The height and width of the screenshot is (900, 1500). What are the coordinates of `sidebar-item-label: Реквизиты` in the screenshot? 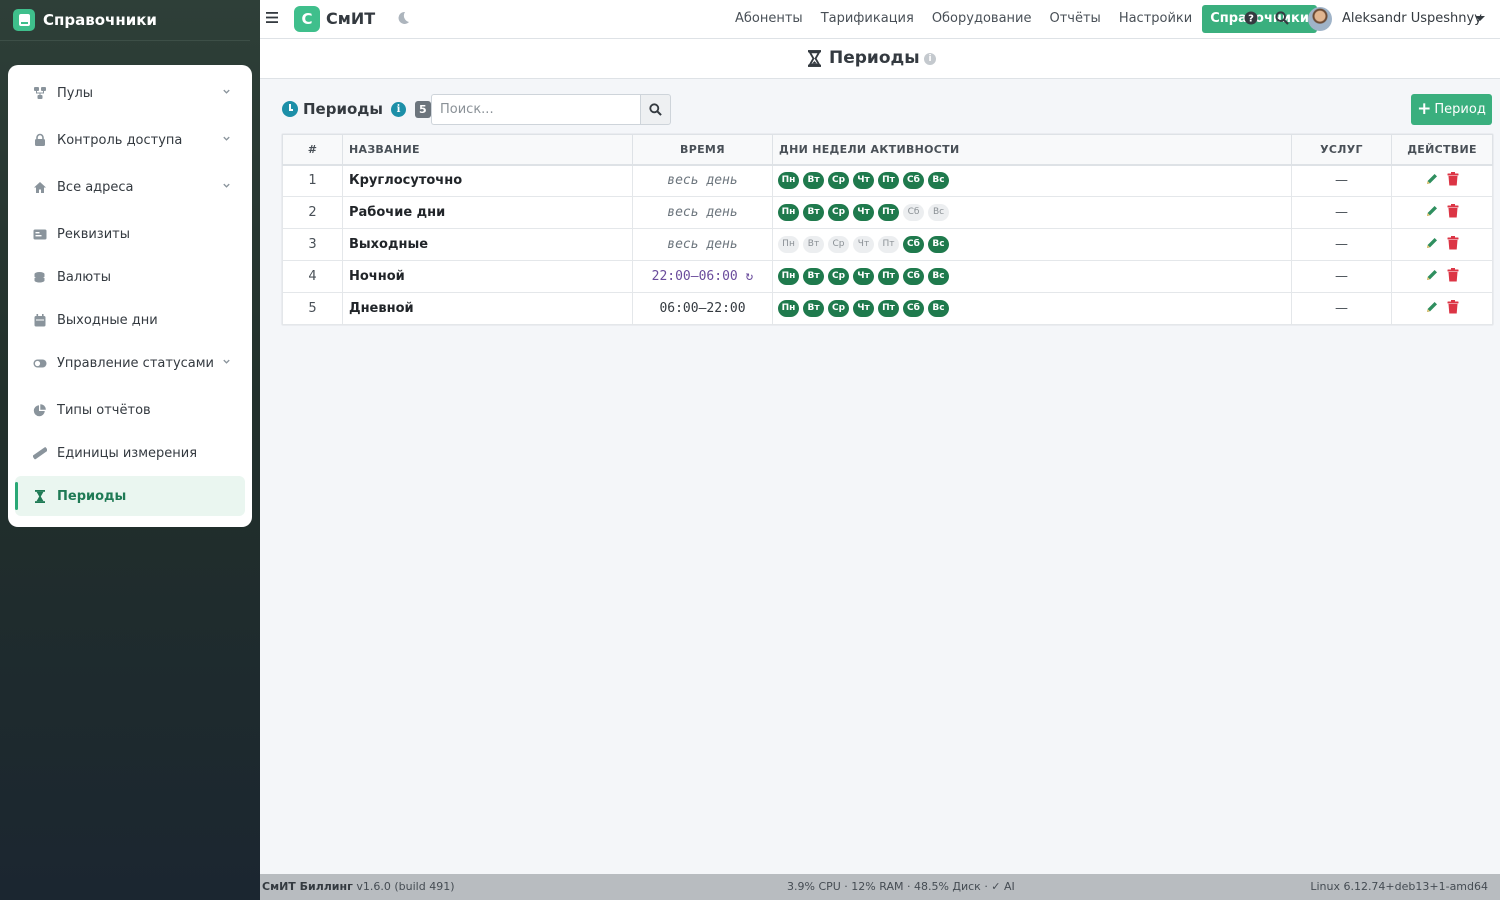 It's located at (93, 234).